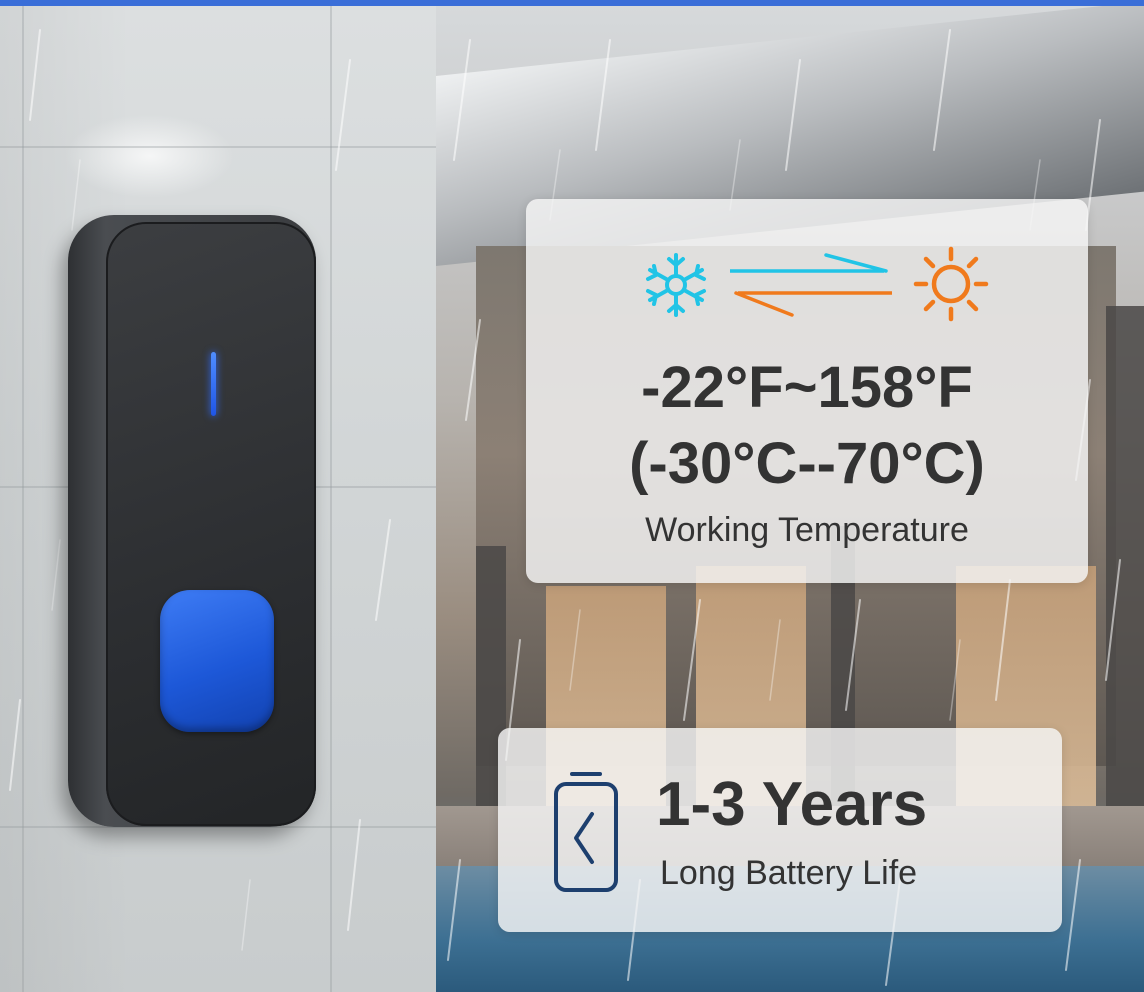  I want to click on exchange-arrows-icon, so click(811, 285).